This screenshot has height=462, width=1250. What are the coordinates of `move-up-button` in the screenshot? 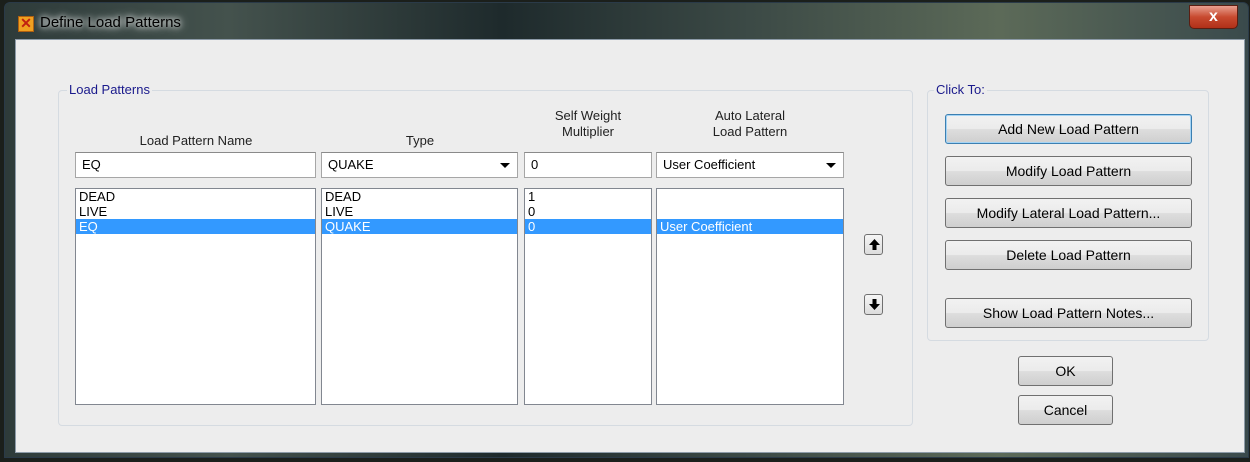 It's located at (873, 244).